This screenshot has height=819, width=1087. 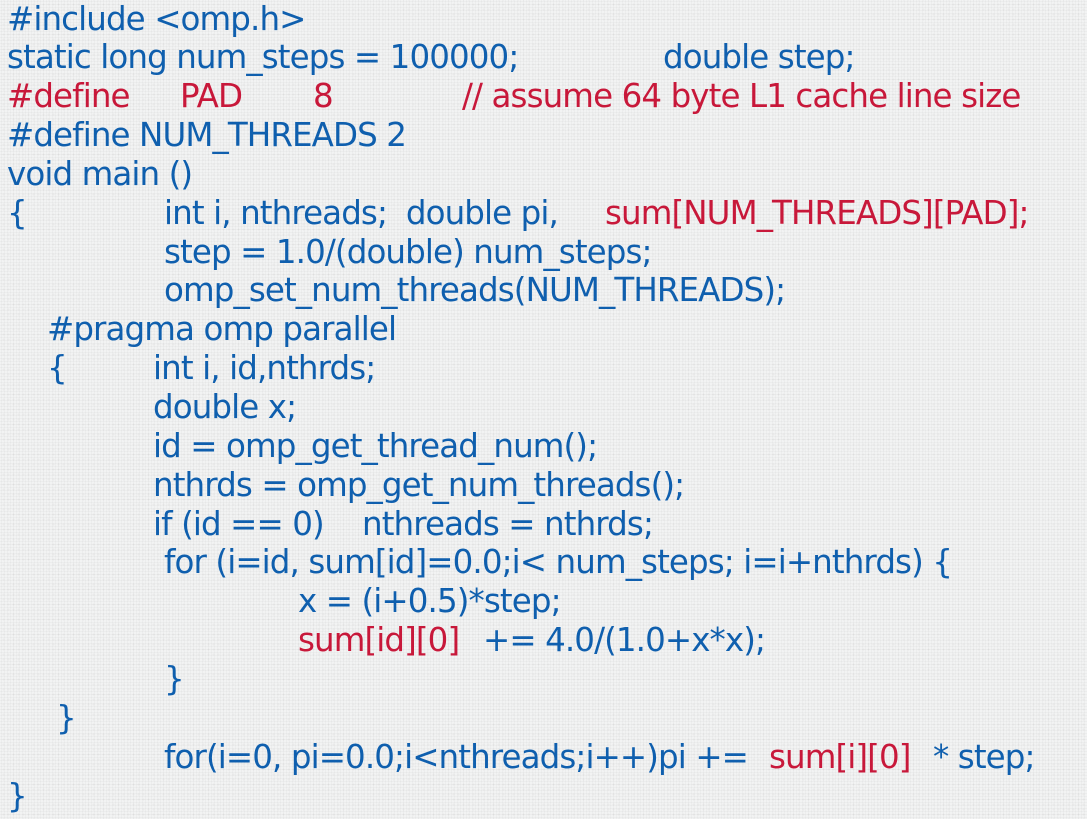 What do you see at coordinates (456, 757) in the screenshot?
I see `code-line-final-loop: for(i=0, pi=0.0;i<nthreads;i++)pi +=` at bounding box center [456, 757].